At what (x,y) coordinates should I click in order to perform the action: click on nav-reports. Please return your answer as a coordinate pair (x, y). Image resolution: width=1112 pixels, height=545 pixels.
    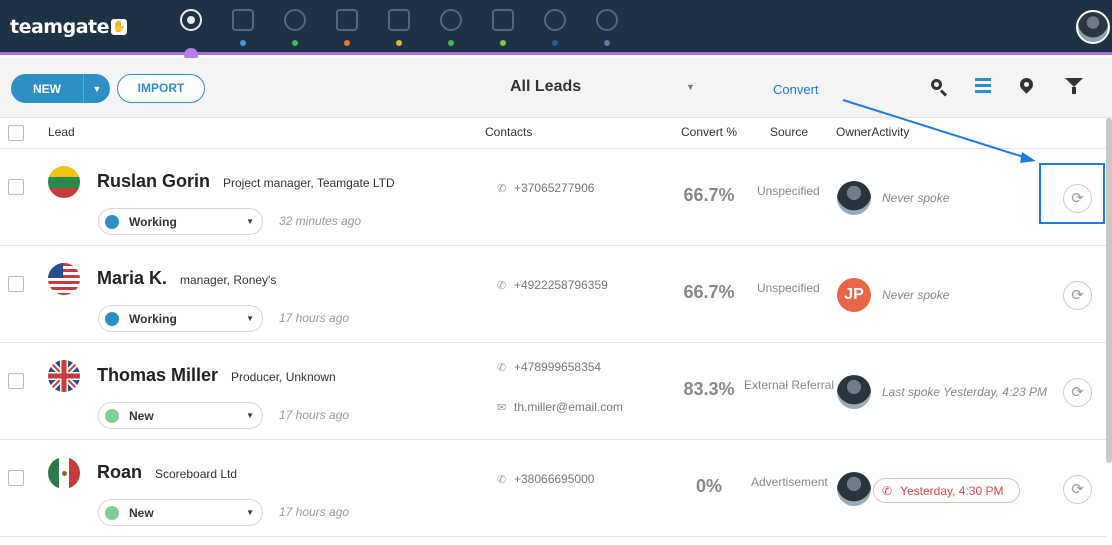
    Looking at the image, I should click on (555, 28).